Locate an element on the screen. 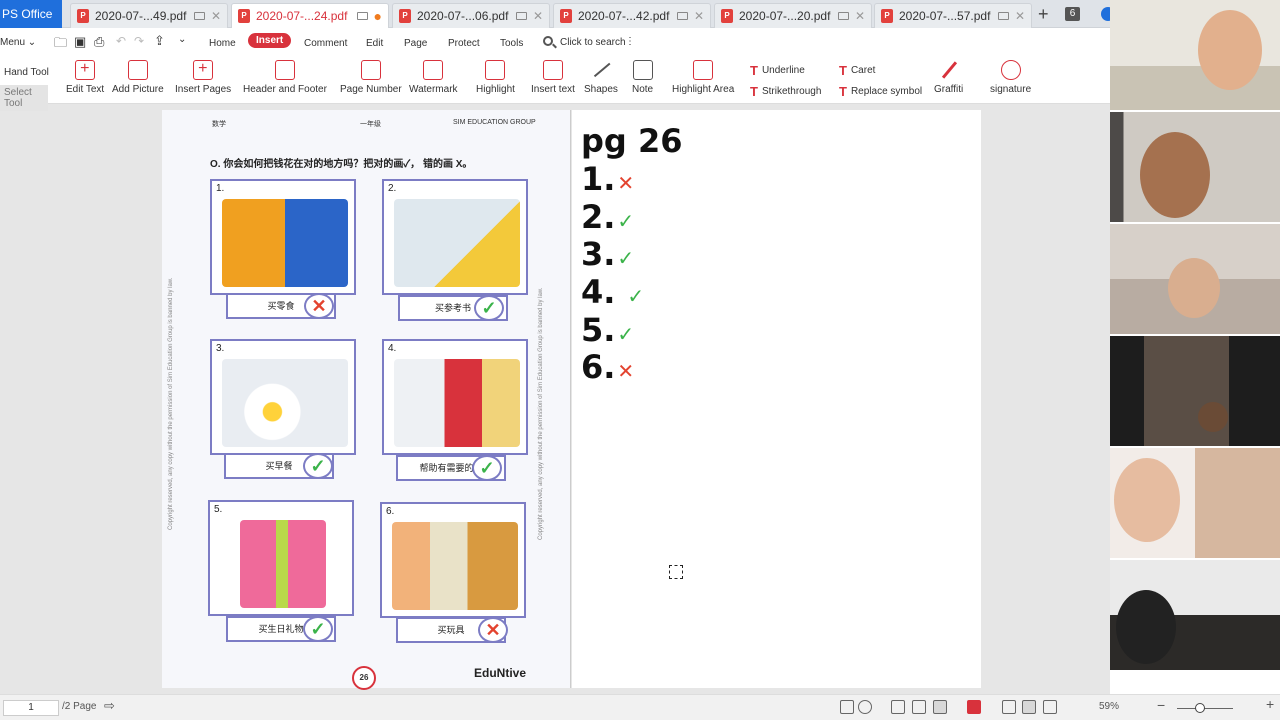 This screenshot has height=720, width=1280. eye-protect-icon is located at coordinates (865, 707).